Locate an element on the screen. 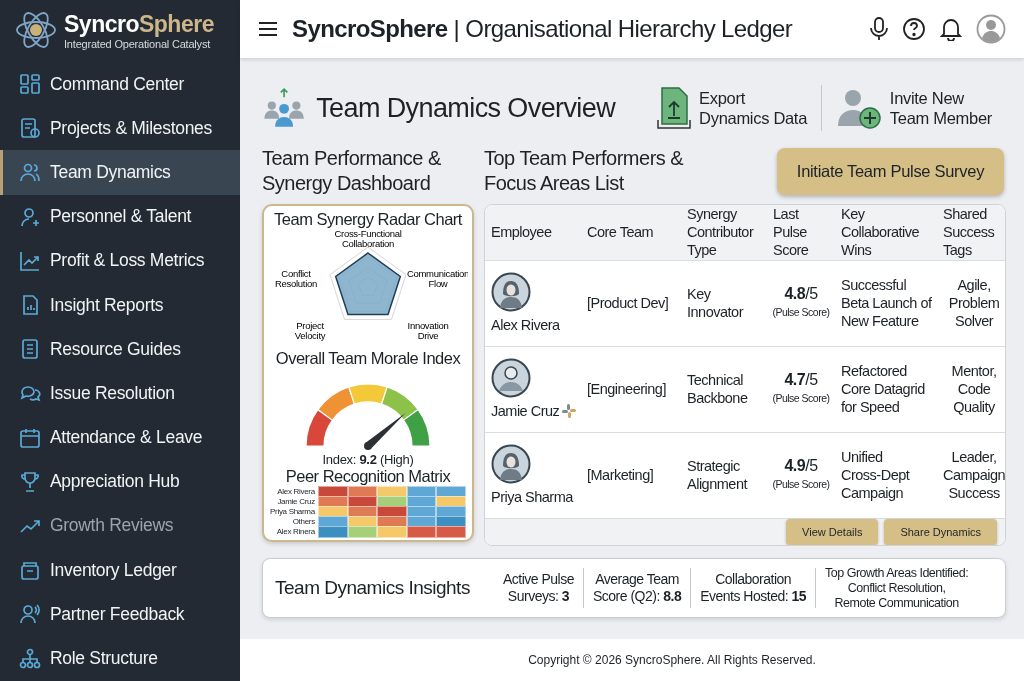  column-header: Synergy Contributor Type is located at coordinates (720, 232).